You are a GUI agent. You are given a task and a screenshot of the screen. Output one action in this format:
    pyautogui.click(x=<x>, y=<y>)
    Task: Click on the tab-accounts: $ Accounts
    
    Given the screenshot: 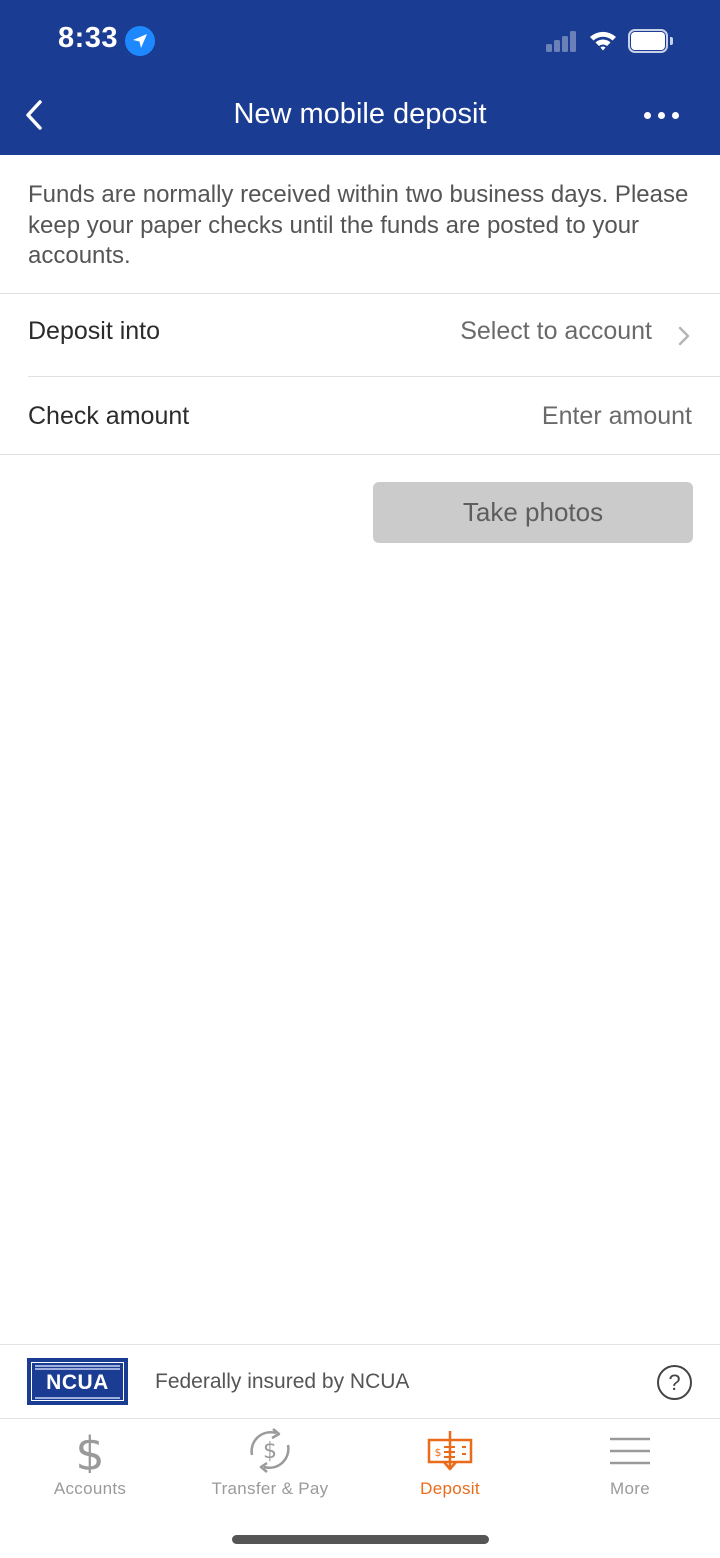 What is the action you would take?
    pyautogui.click(x=90, y=1464)
    